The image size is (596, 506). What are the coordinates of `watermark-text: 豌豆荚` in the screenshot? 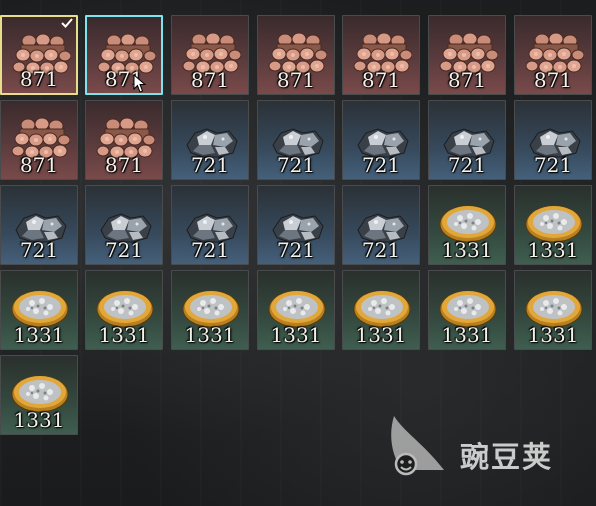 It's located at (507, 457).